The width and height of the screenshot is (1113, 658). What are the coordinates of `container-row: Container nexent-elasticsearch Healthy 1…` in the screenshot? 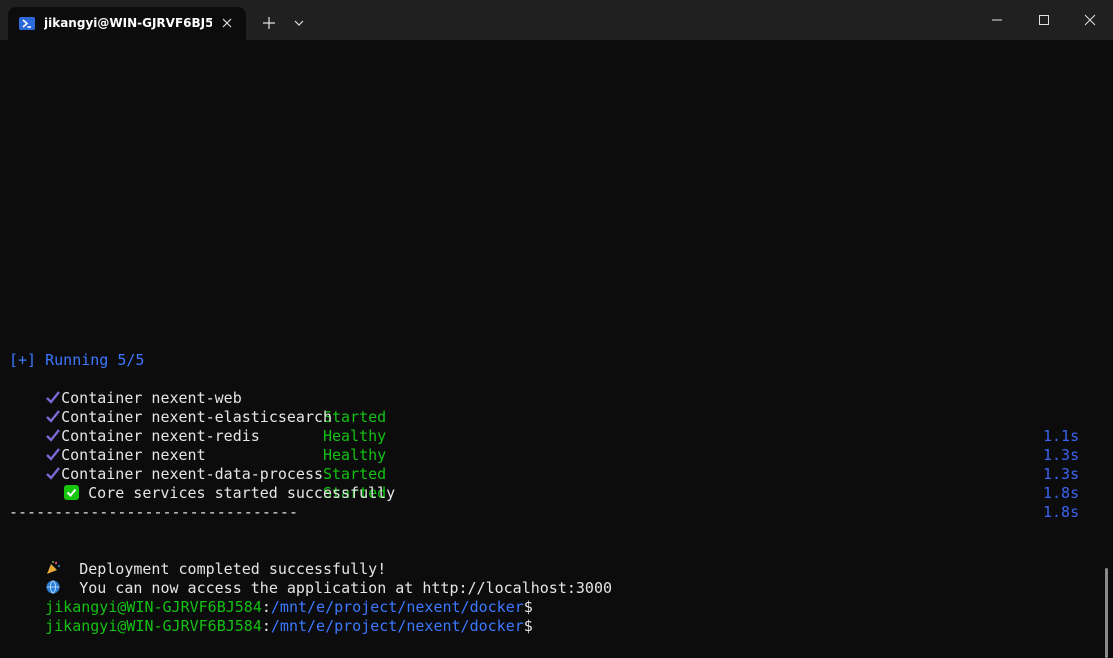 It's located at (544, 426).